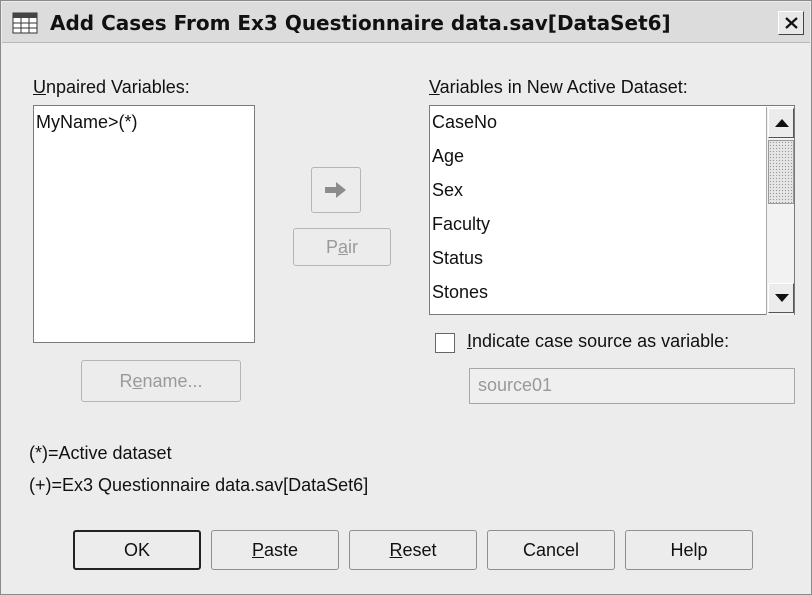  I want to click on unpaired-variables-list: MyName>(*), so click(144, 224).